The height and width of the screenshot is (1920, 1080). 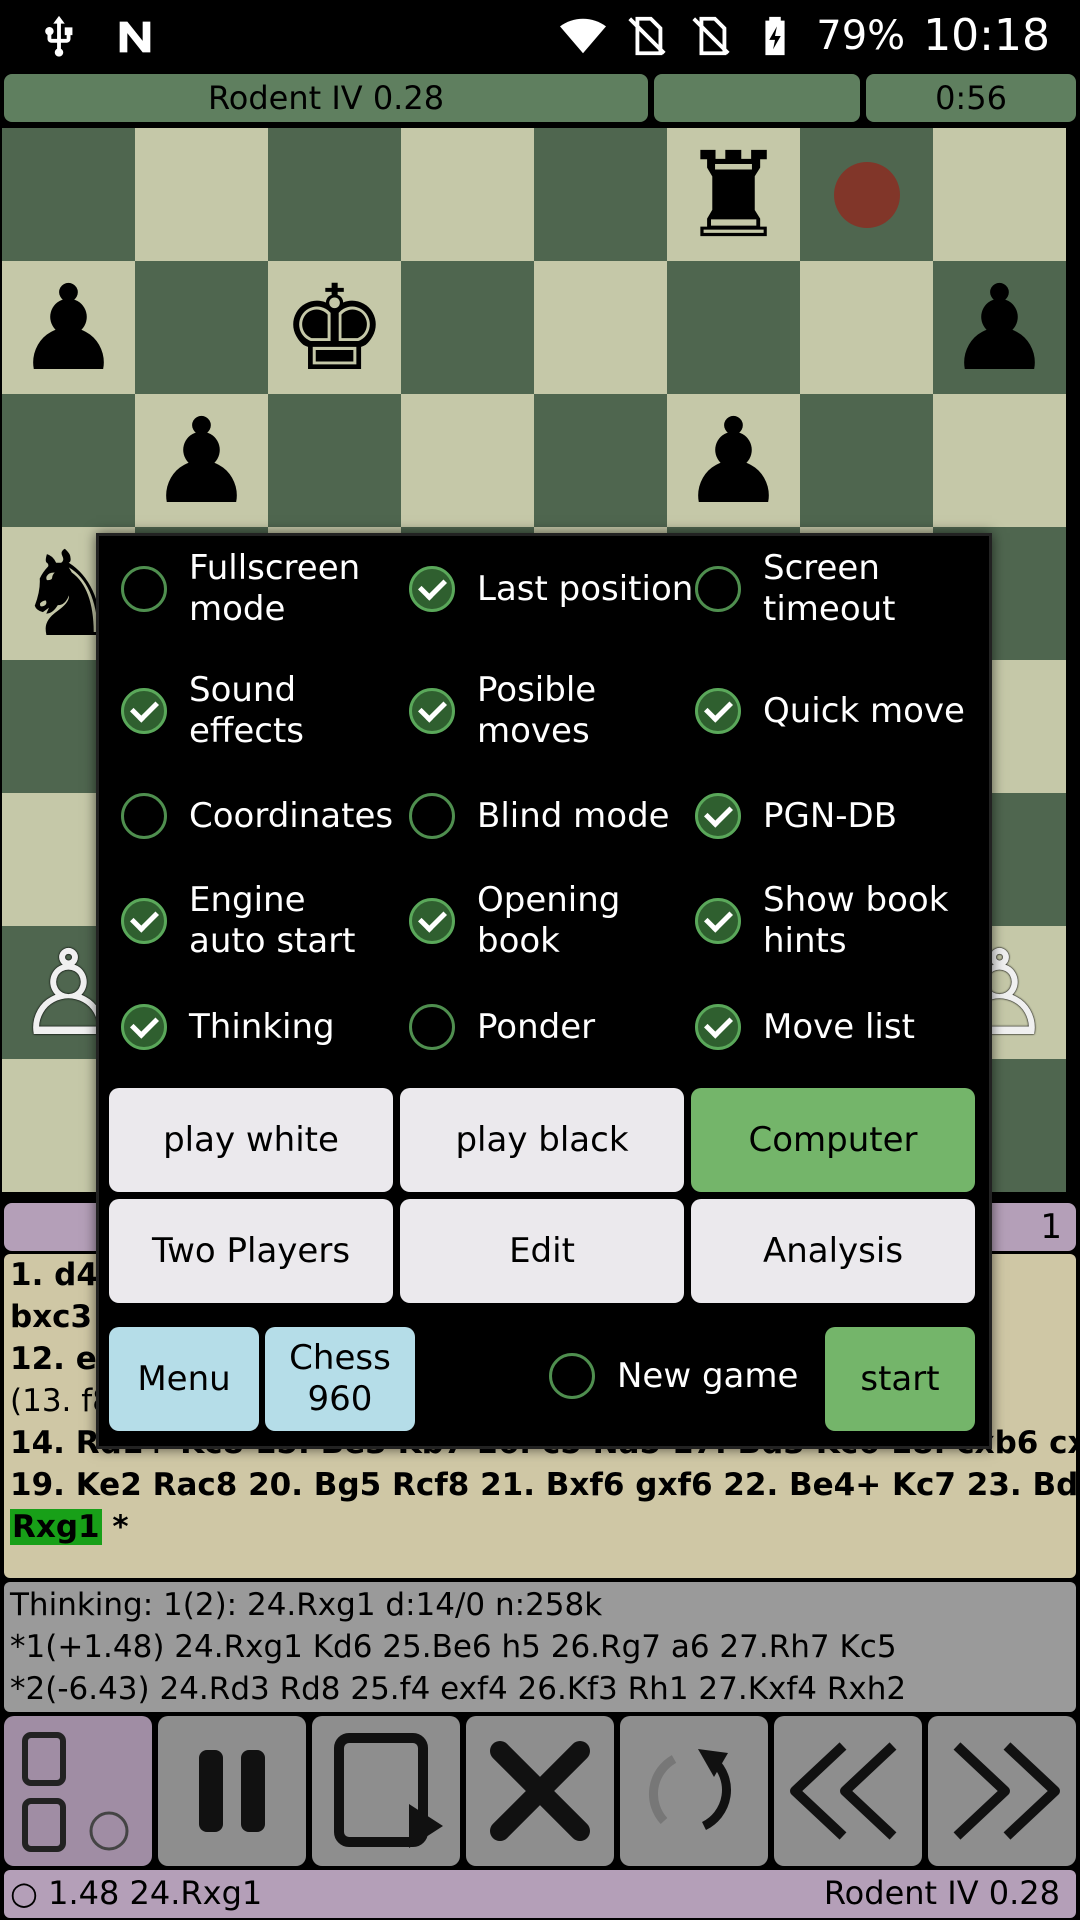 I want to click on option-show-book-hints: Show book hints, so click(x=830, y=921).